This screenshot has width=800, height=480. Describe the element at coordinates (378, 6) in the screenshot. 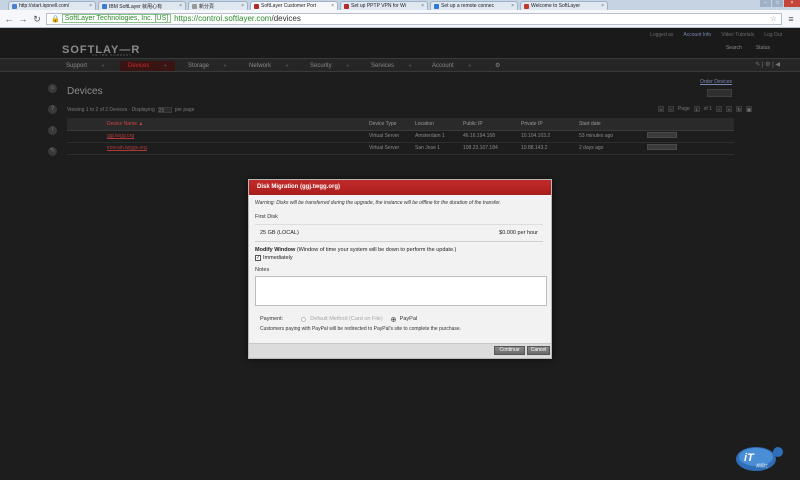

I see `tab-label: Set up PPTP VPN for Wi` at that location.